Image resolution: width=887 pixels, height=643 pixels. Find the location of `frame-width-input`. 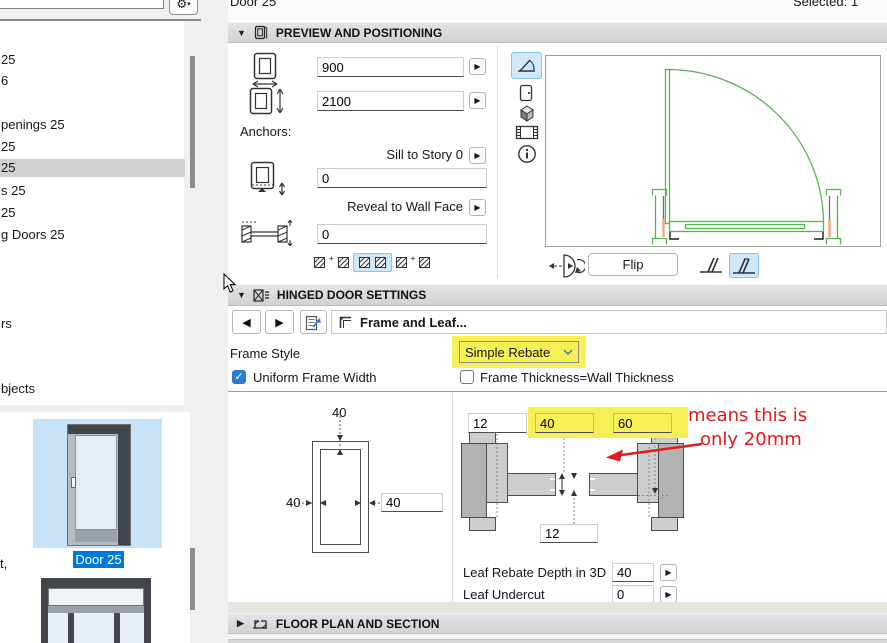

frame-width-input is located at coordinates (412, 502).